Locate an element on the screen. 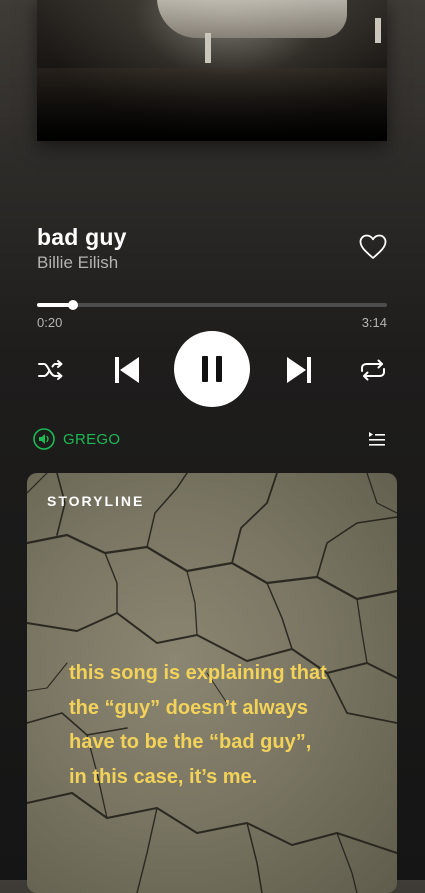 The image size is (425, 893). repeat-icon is located at coordinates (373, 370).